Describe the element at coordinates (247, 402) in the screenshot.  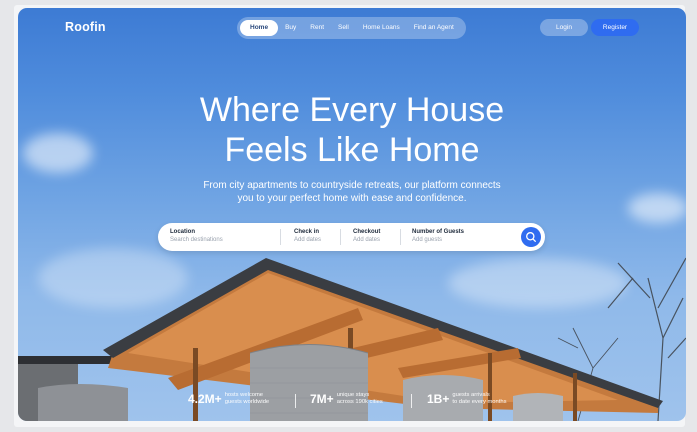
I see `stat-caption-line-2: guests worldwide` at that location.